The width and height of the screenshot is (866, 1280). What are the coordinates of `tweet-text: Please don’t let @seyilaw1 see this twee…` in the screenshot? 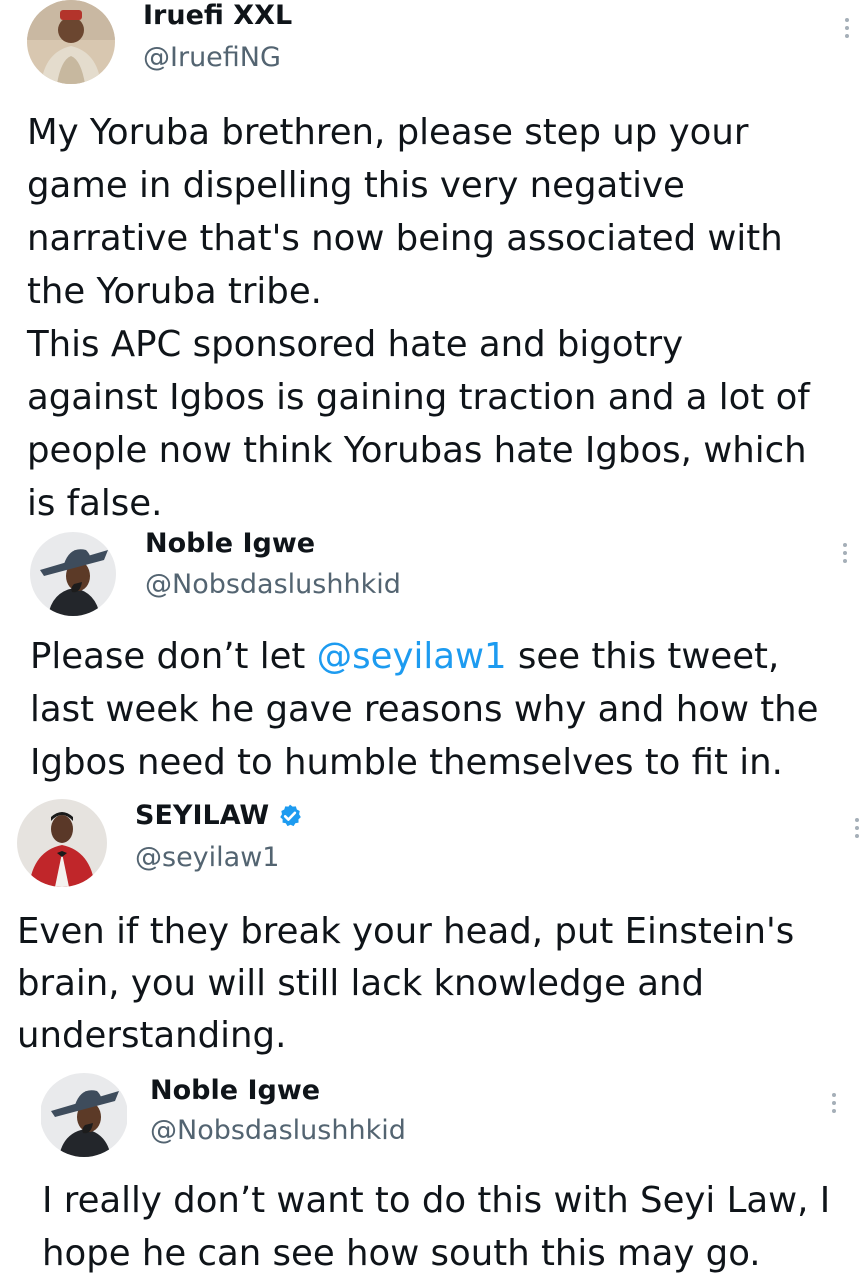 It's located at (445, 709).